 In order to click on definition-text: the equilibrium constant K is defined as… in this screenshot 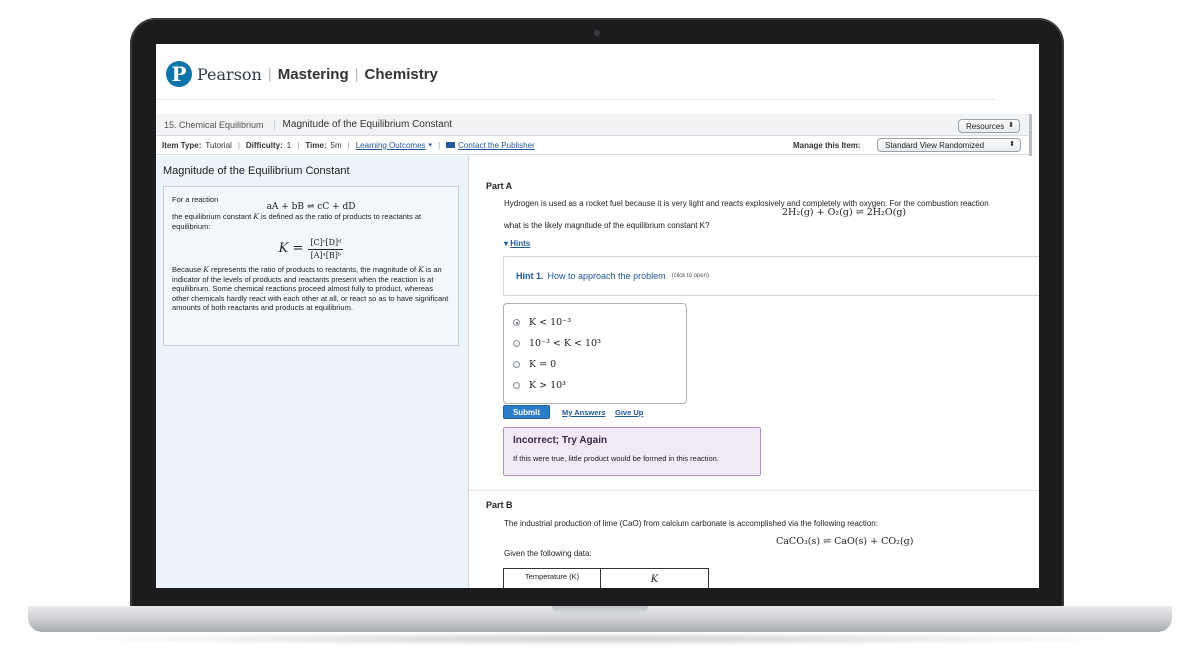, I will do `click(311, 221)`.